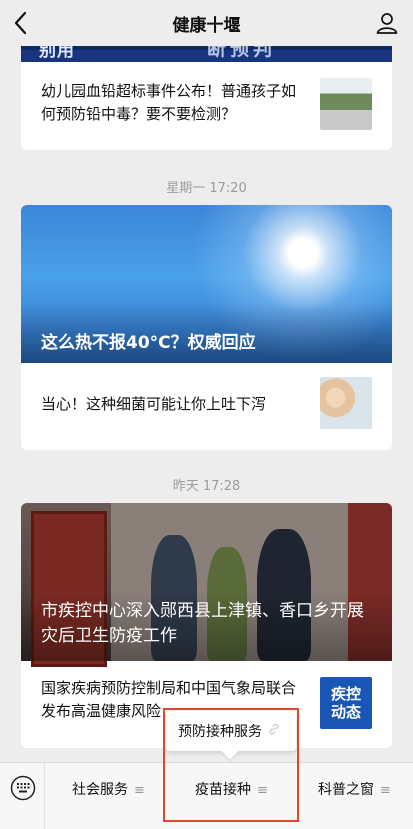 The image size is (413, 829). What do you see at coordinates (274, 729) in the screenshot?
I see `link-icon` at bounding box center [274, 729].